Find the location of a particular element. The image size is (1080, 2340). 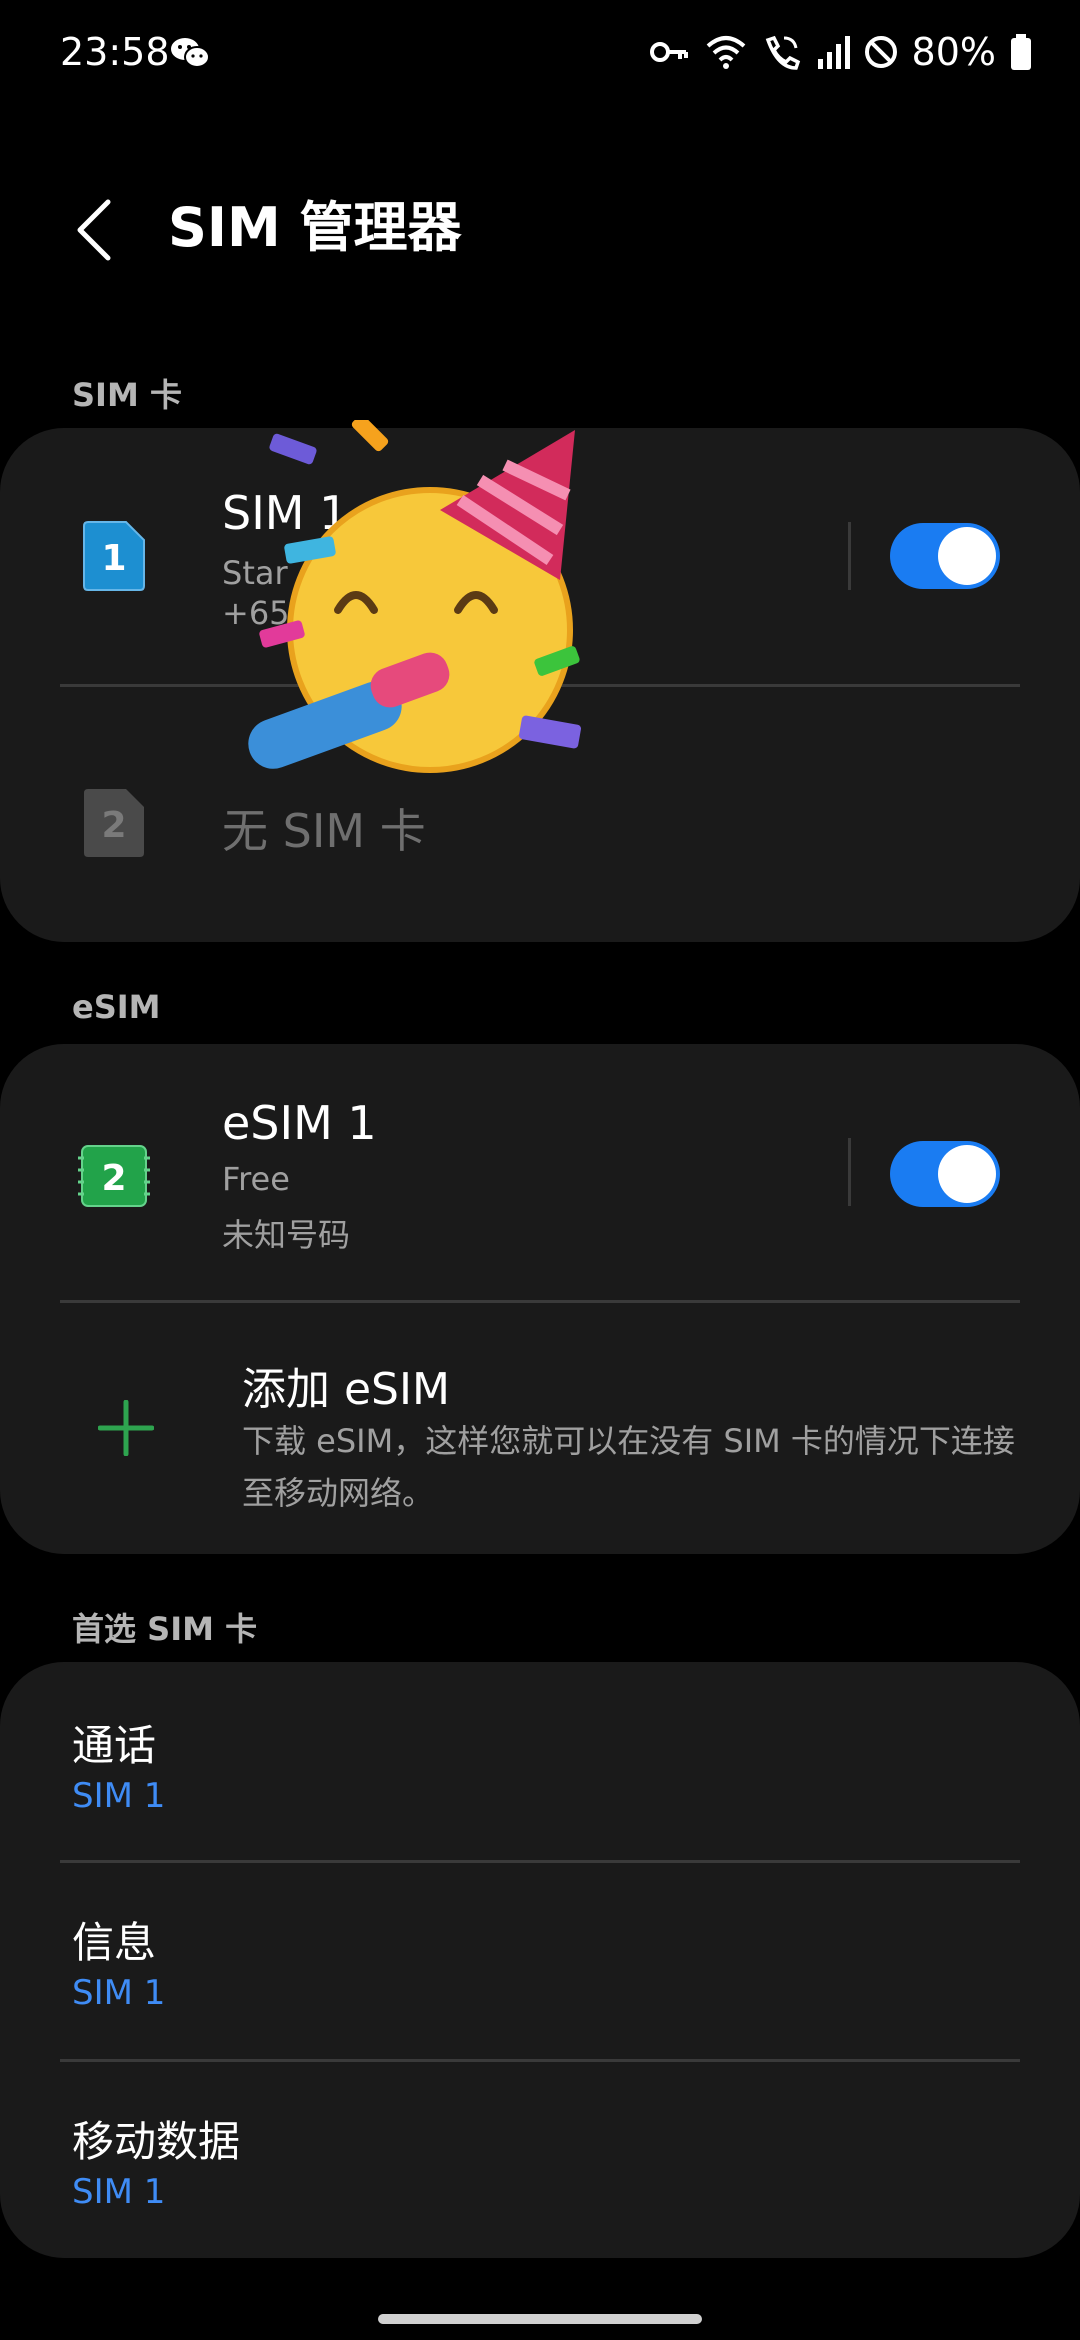

home-indicator is located at coordinates (540, 2319).